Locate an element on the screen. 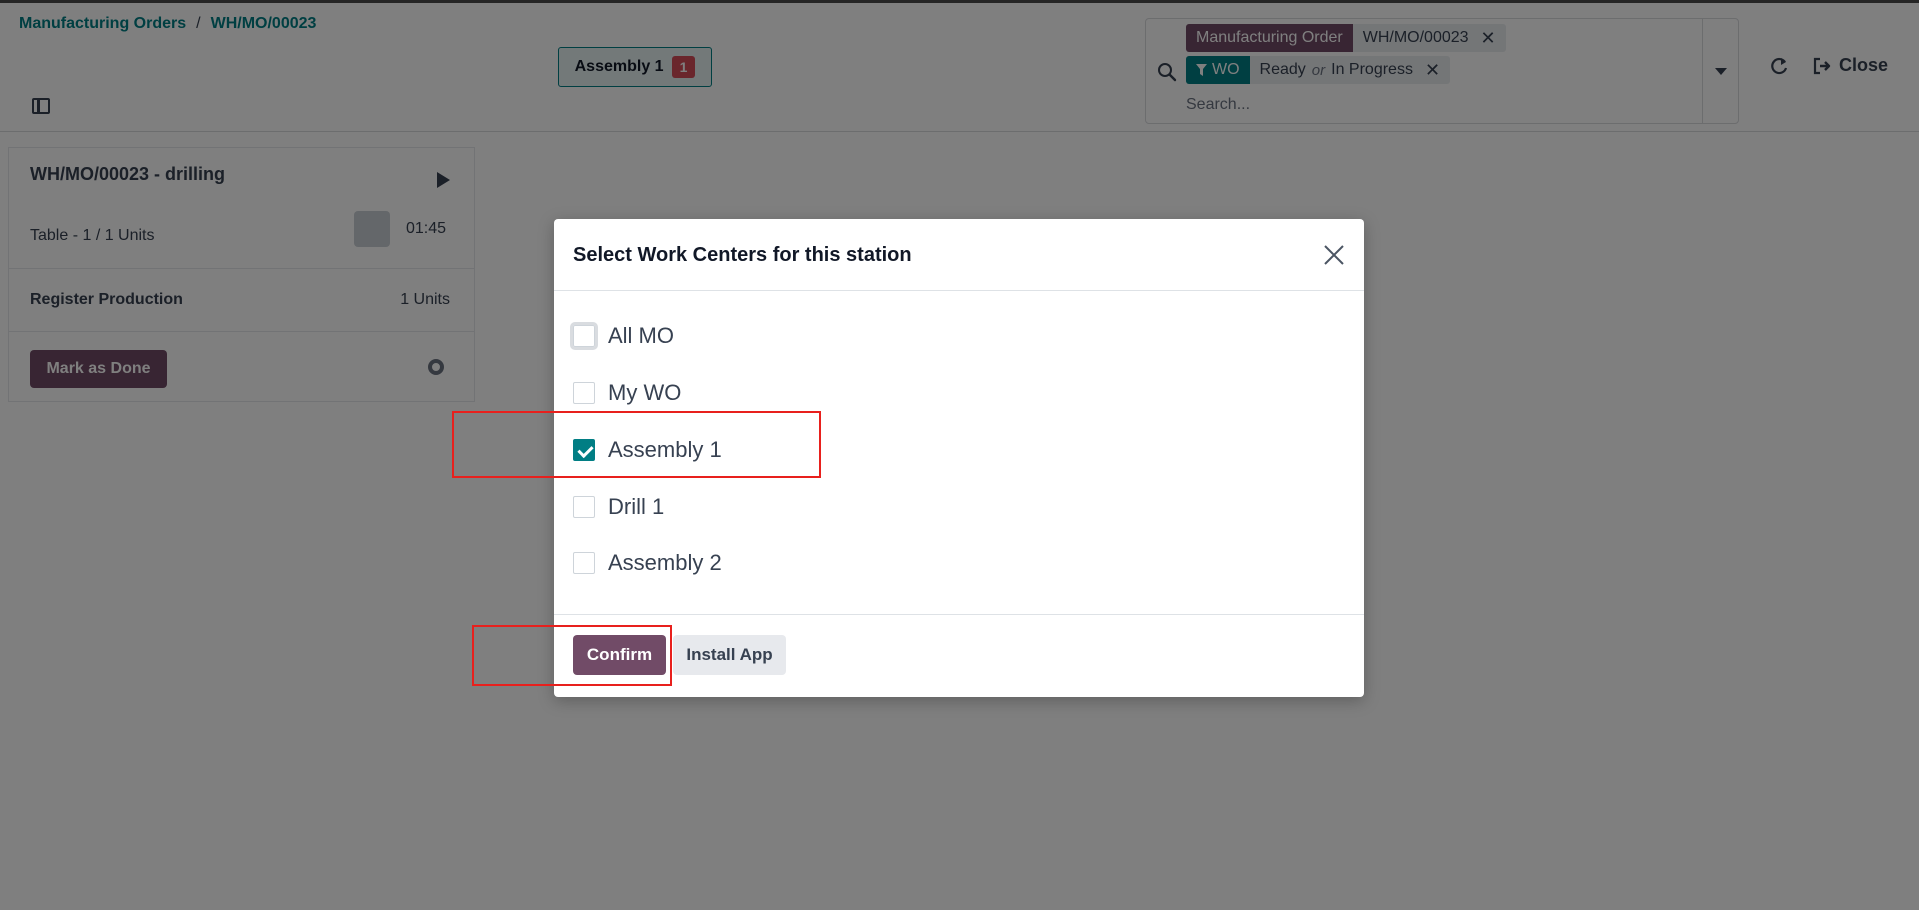  option-label: Drill 1 is located at coordinates (636, 506).